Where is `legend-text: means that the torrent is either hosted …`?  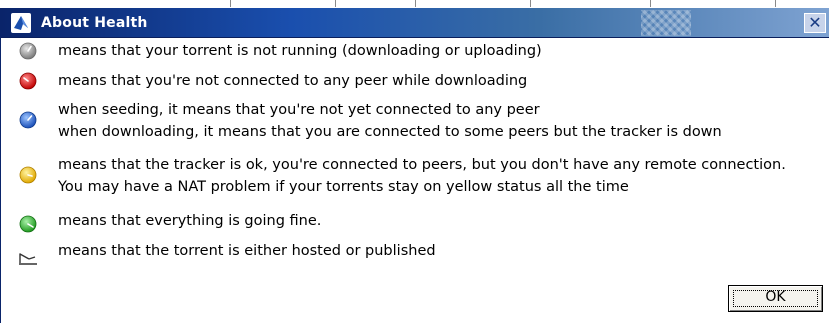
legend-text: means that the torrent is either hosted … is located at coordinates (247, 251).